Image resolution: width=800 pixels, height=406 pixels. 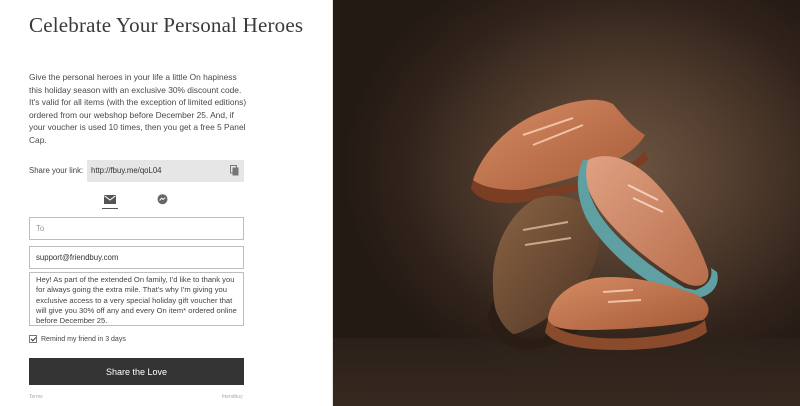 What do you see at coordinates (234, 170) in the screenshot?
I see `copy-icon` at bounding box center [234, 170].